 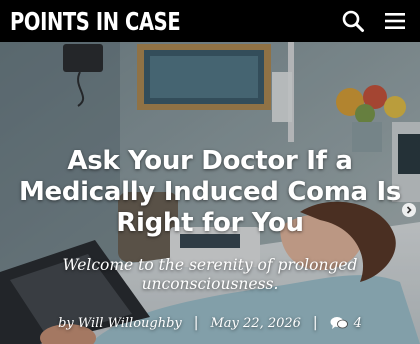 I want to click on author-byline: by Will Willoughby, so click(x=120, y=323).